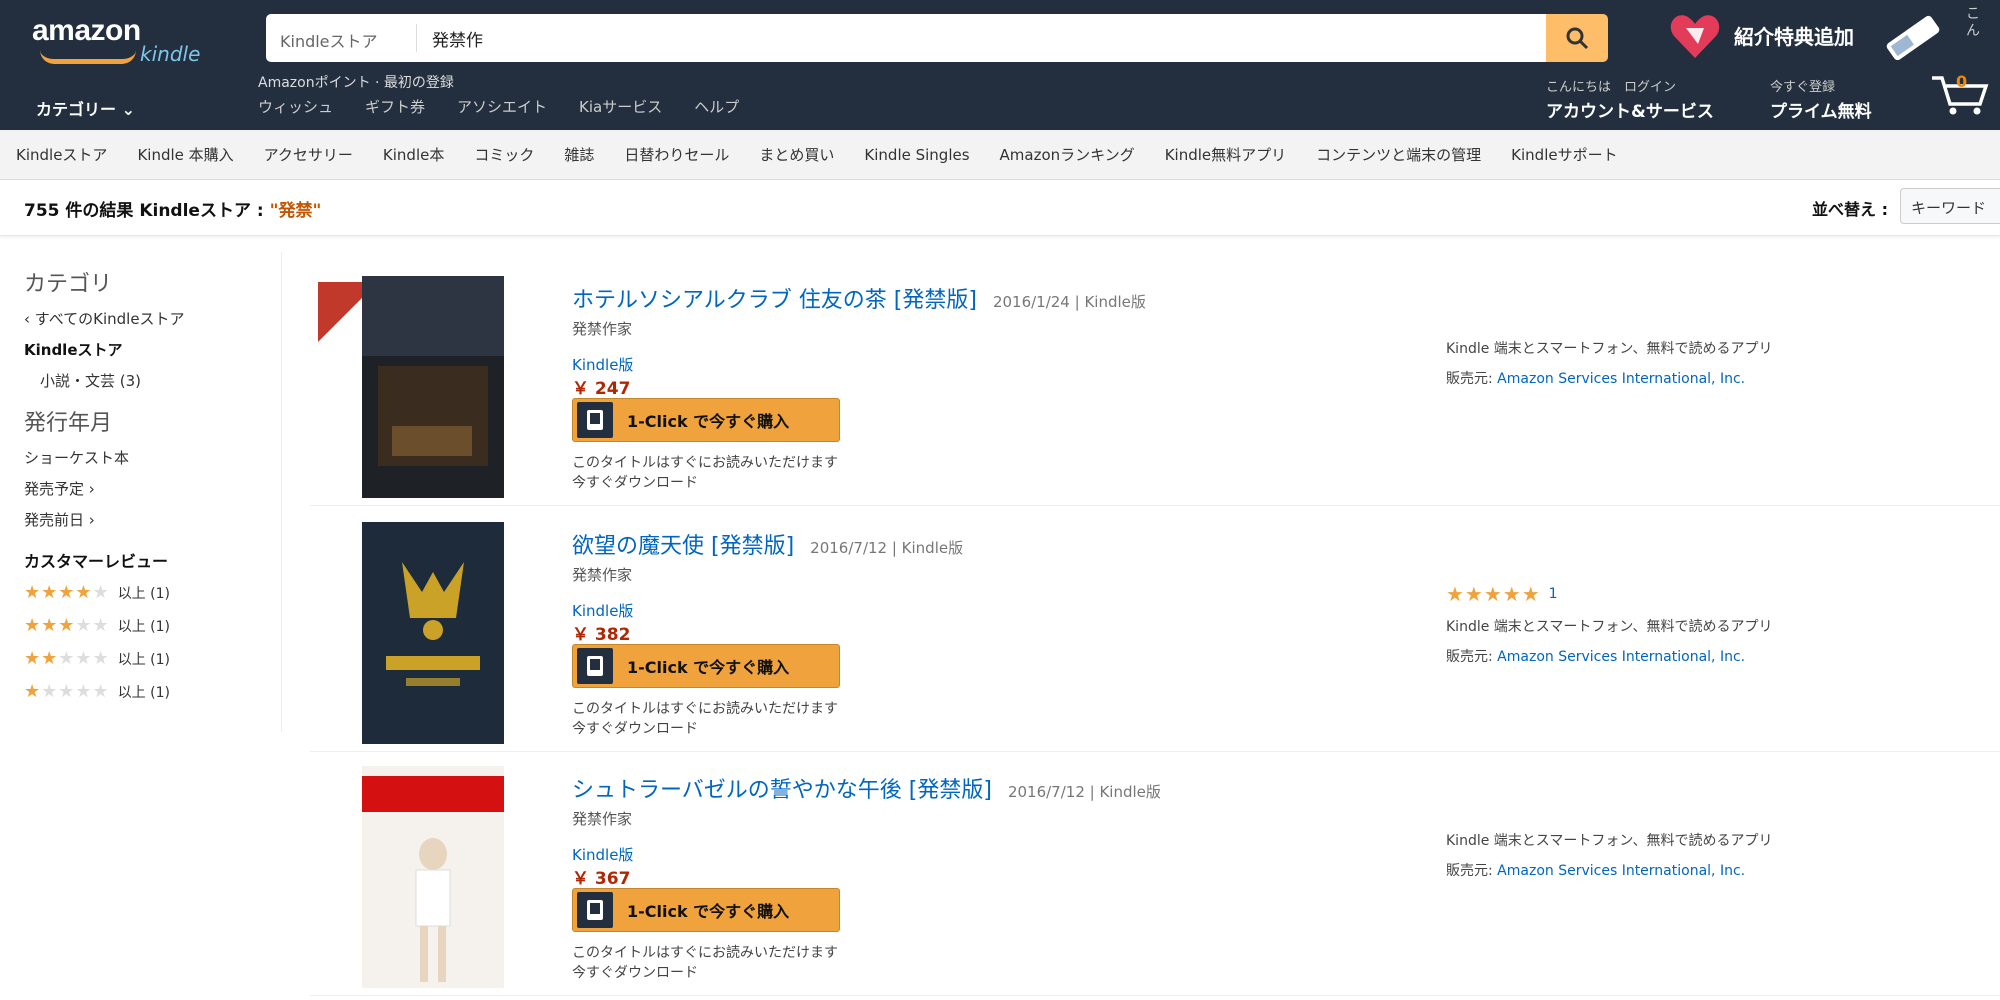 Image resolution: width=2000 pixels, height=1000 pixels. Describe the element at coordinates (620, 106) in the screenshot. I see `subnav-item: Kiaサービス` at that location.